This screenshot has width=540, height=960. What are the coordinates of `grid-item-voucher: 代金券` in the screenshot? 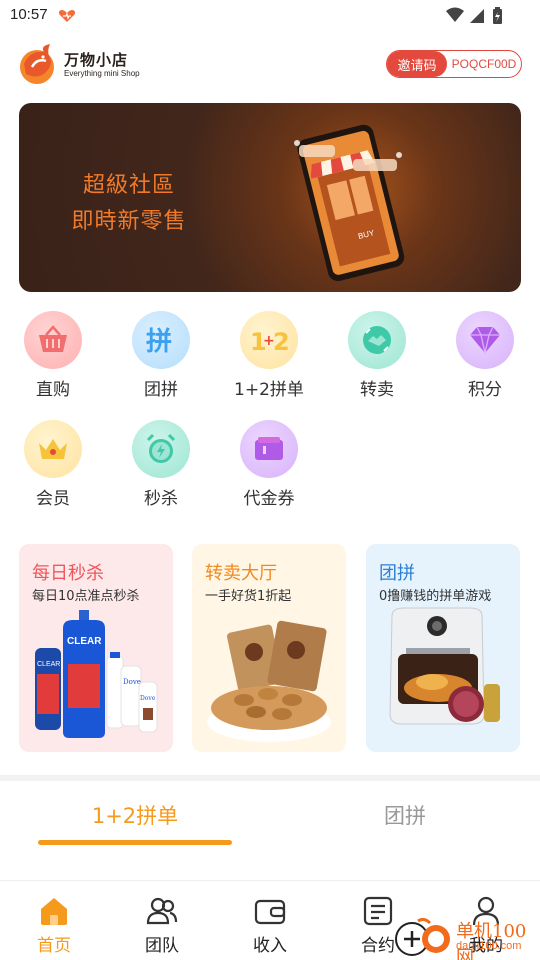 It's located at (269, 470).